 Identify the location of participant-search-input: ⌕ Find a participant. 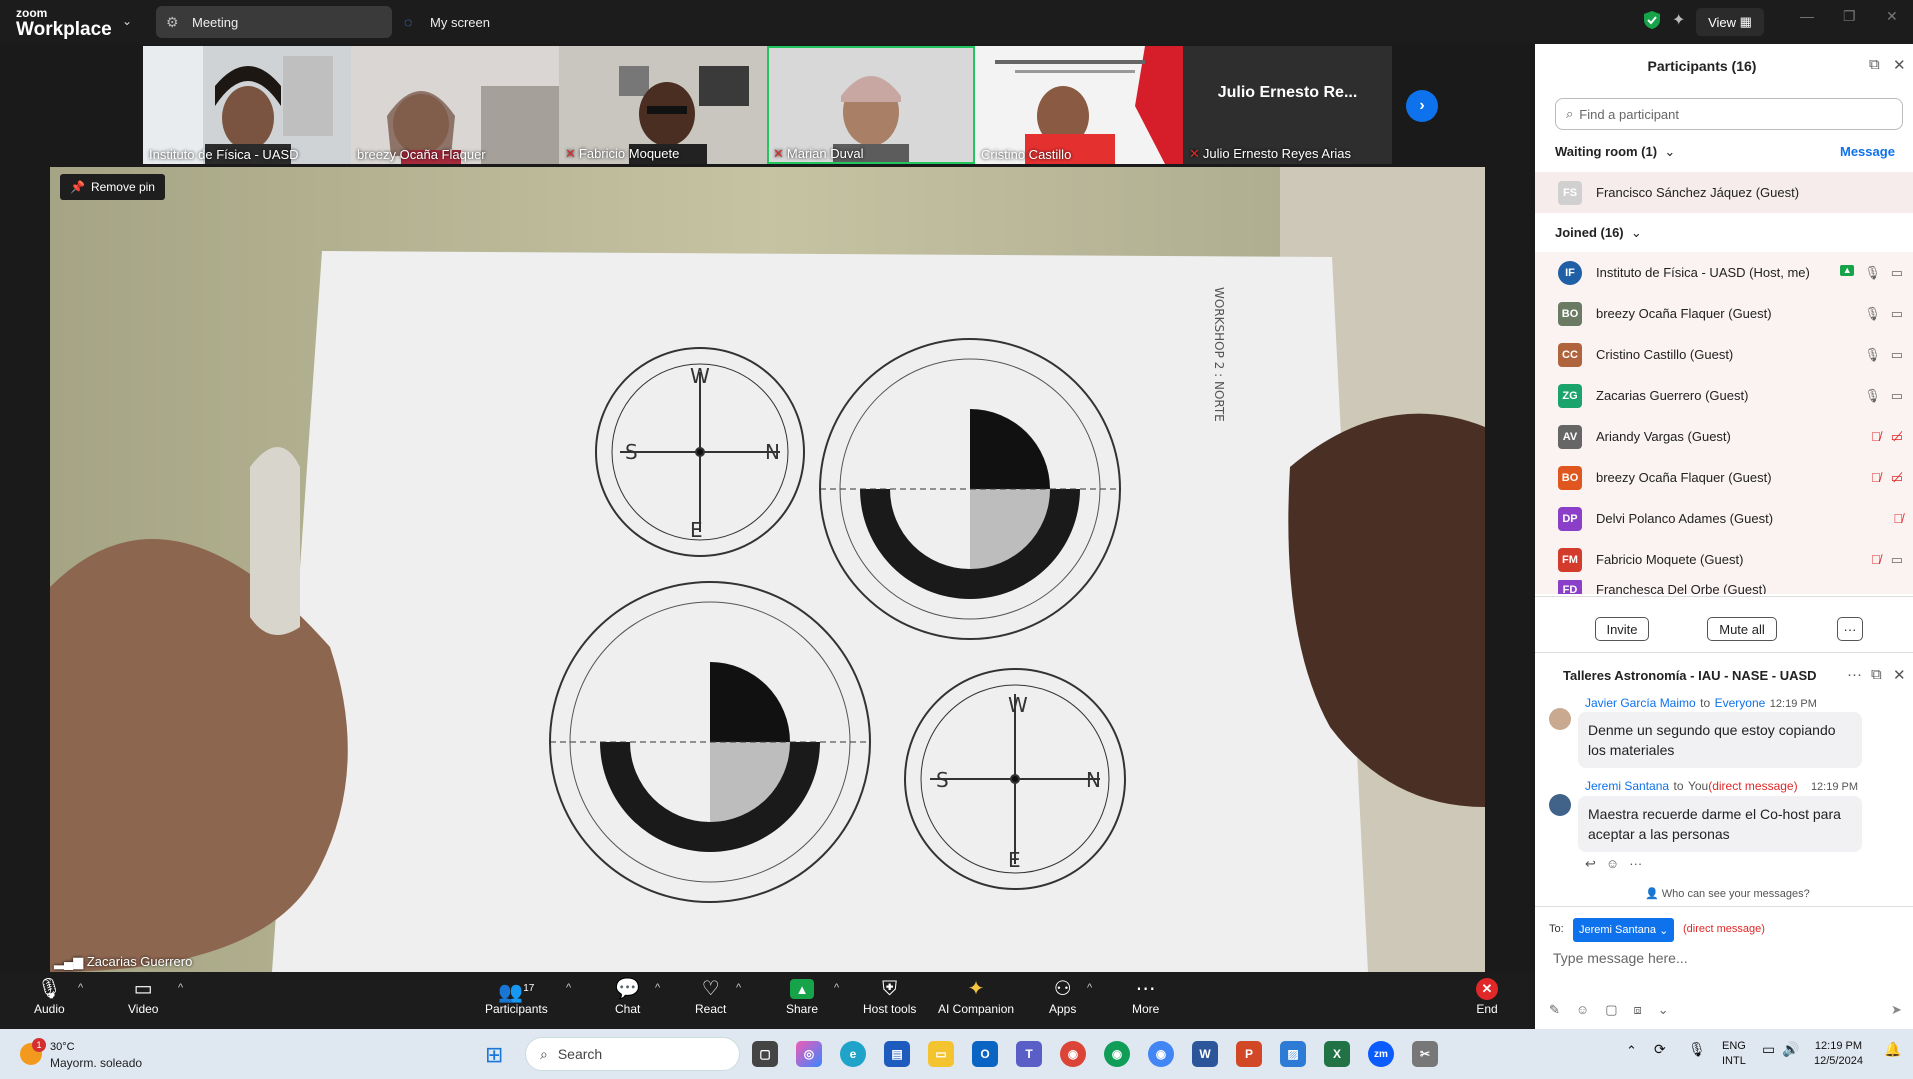
(1729, 114).